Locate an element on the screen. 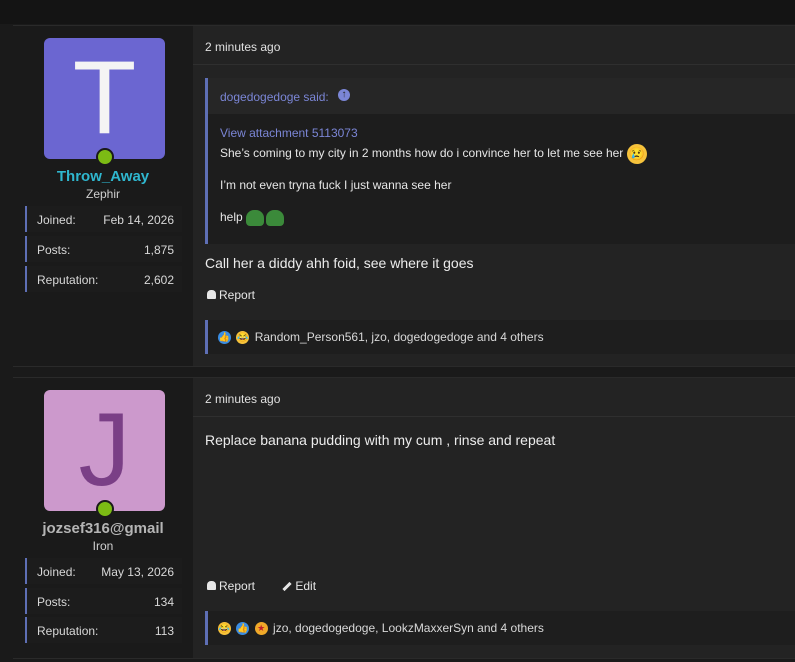  username: jozsef316@gmail is located at coordinates (103, 528).